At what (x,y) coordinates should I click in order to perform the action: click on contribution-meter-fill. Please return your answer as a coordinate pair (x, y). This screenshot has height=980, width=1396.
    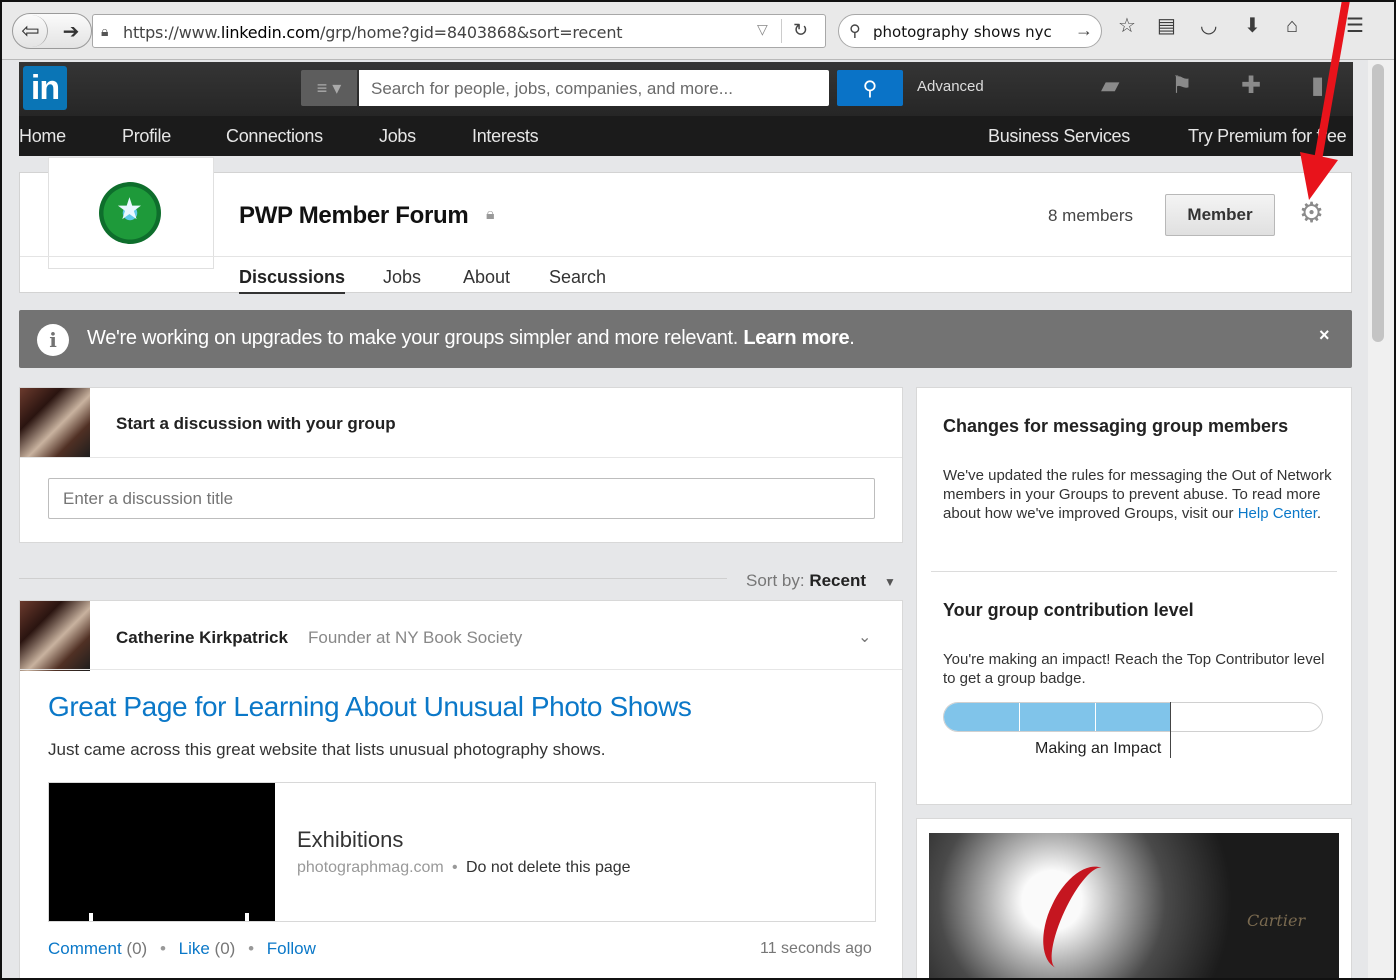
    Looking at the image, I should click on (1057, 717).